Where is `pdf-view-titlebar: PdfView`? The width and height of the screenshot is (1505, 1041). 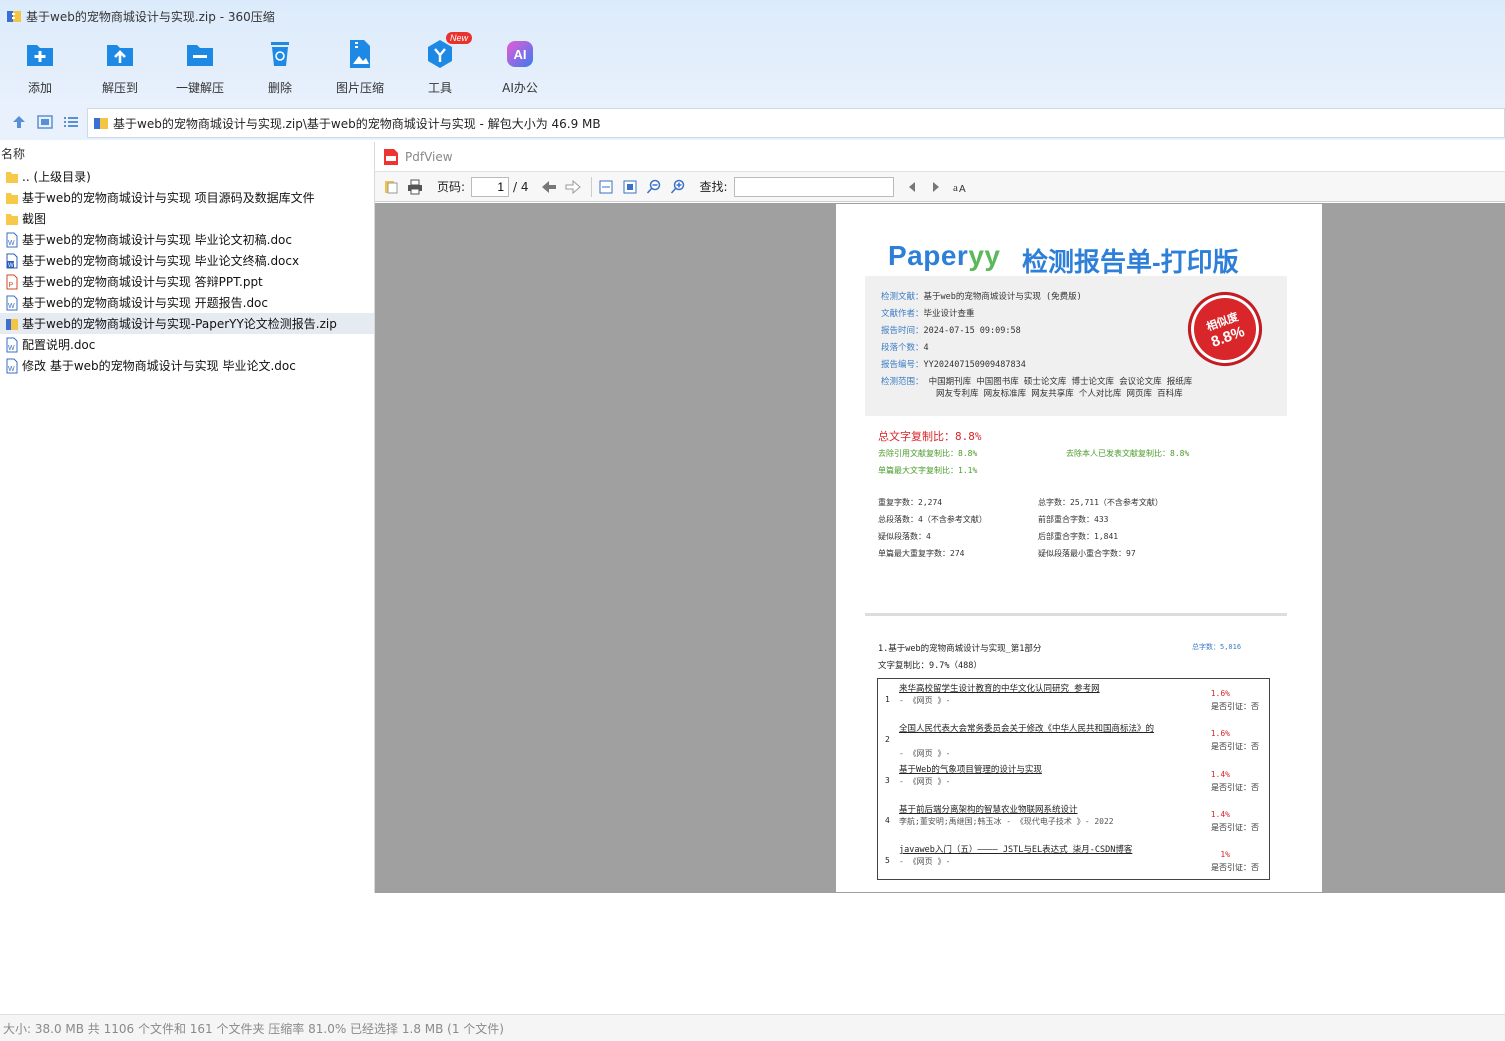 pdf-view-titlebar: PdfView is located at coordinates (940, 157).